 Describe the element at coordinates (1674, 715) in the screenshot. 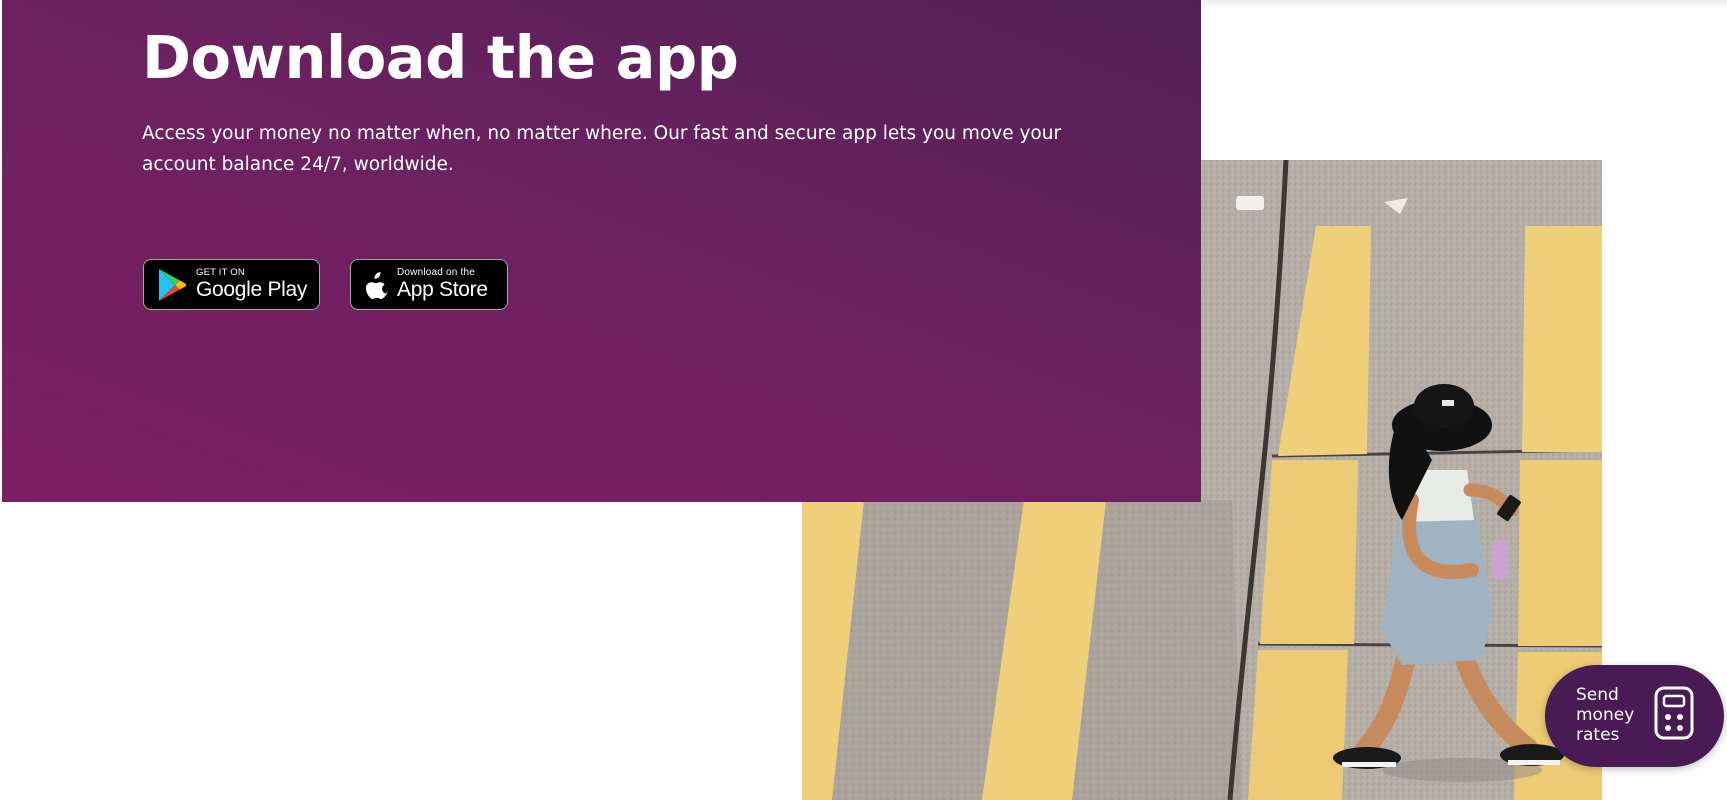

I see `calculator-icon` at that location.